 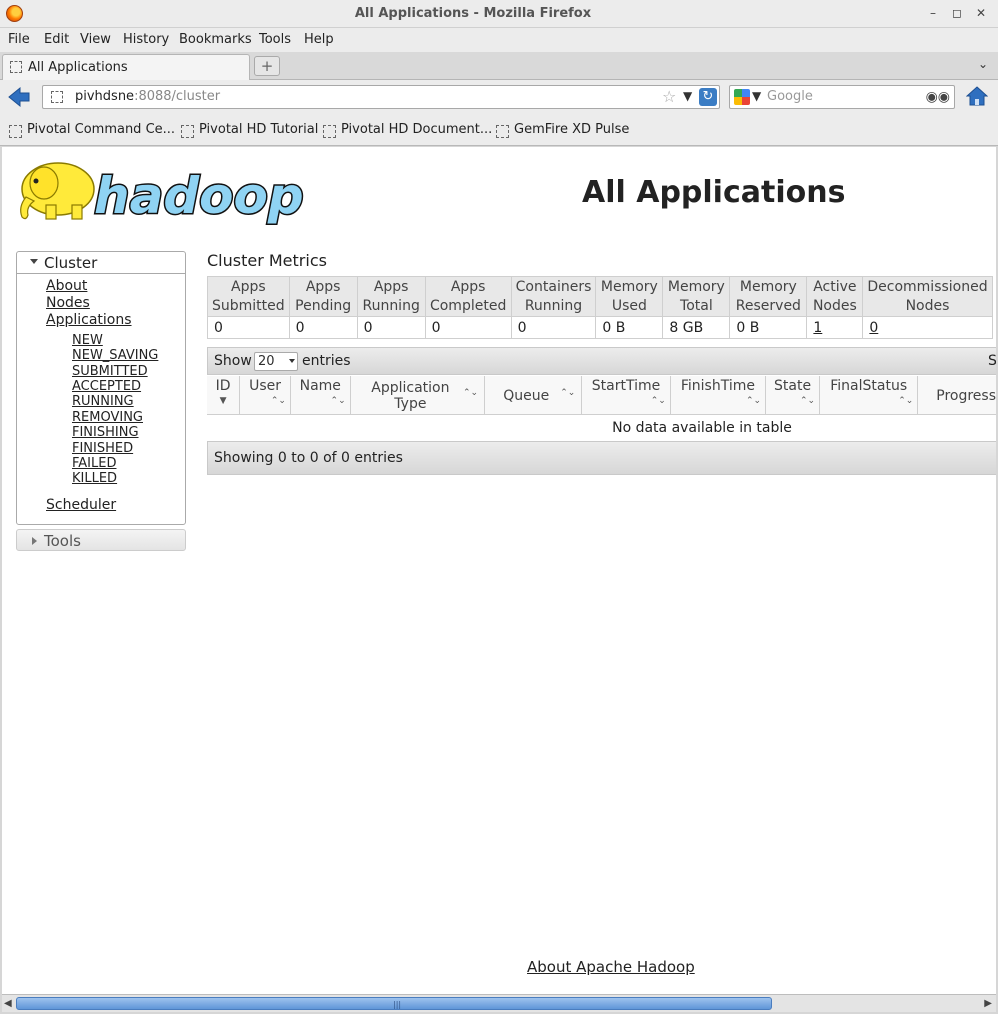 I want to click on menu-edit: Edit, so click(x=56, y=39).